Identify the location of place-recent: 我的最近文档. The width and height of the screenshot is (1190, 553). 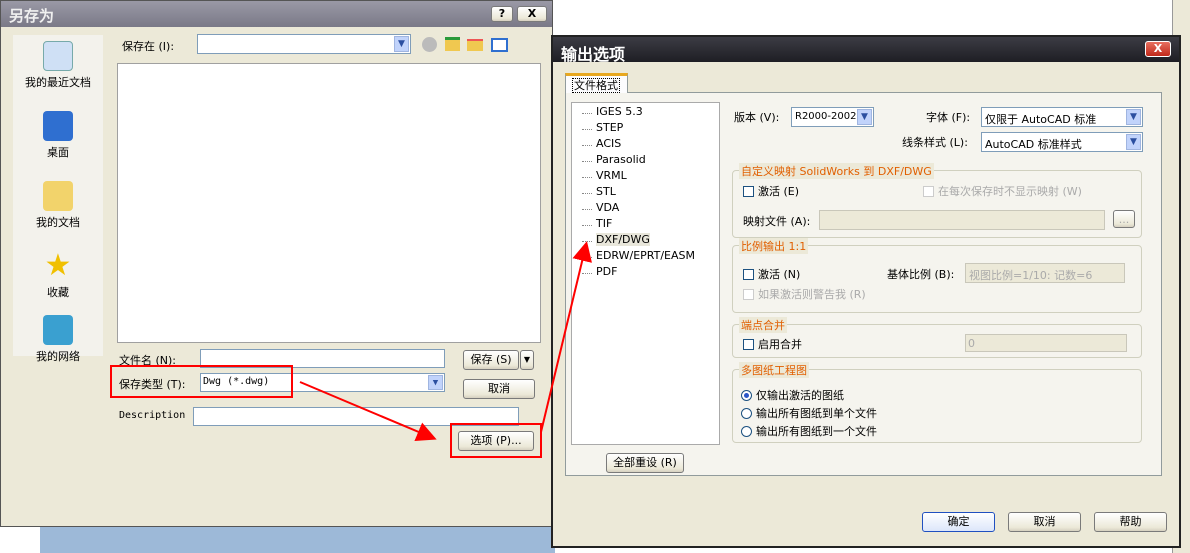
(58, 65).